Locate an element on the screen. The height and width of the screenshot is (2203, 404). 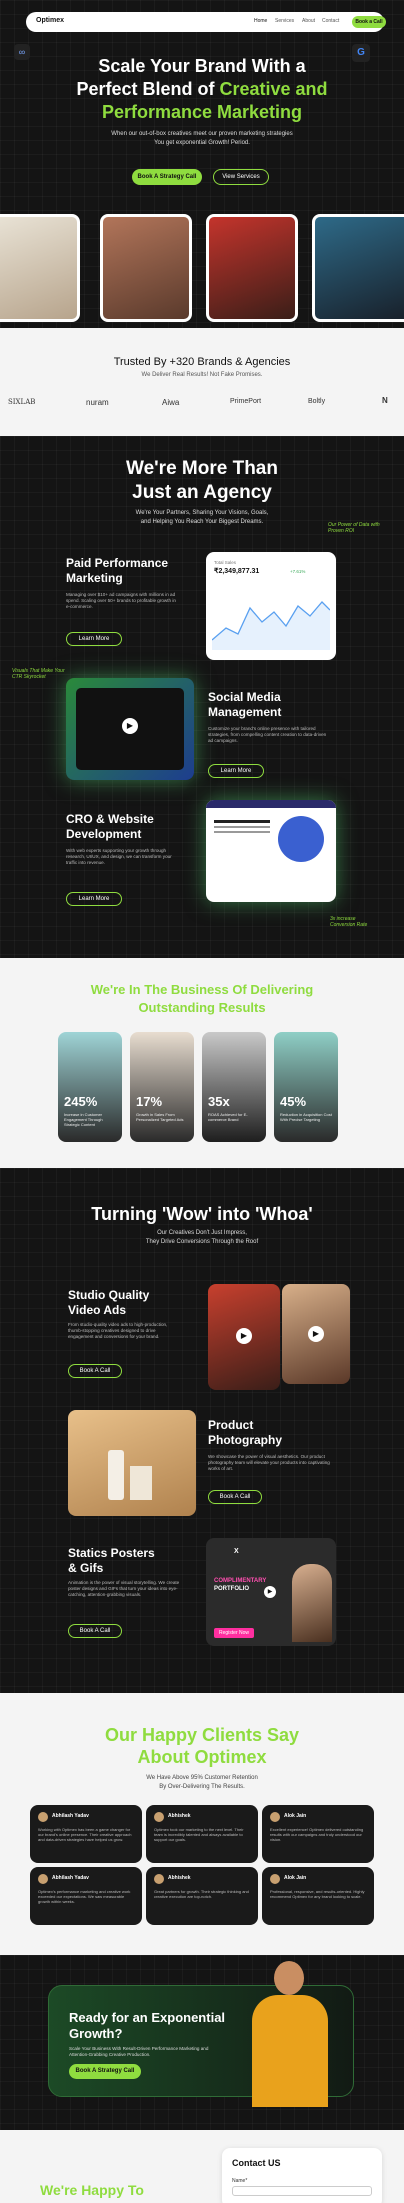
nav-cta-button: Book a Call is located at coordinates (369, 22).